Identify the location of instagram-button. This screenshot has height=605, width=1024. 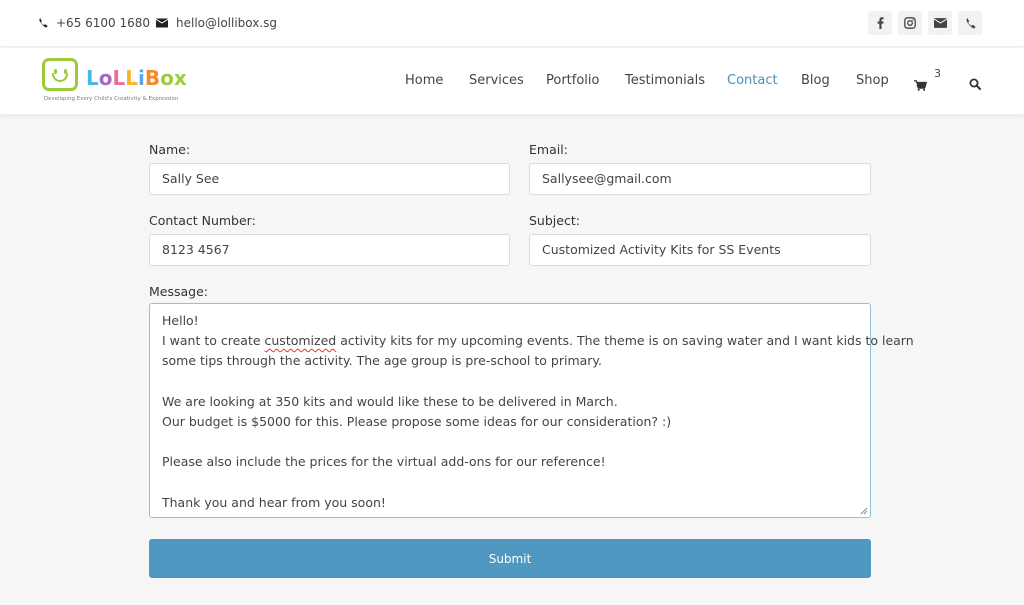
(910, 23).